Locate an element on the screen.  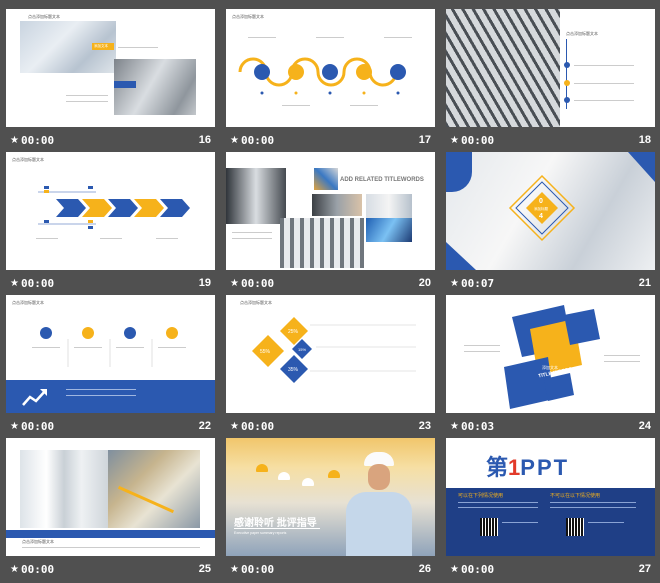
percent-label: 35% is located at coordinates (293, 370).